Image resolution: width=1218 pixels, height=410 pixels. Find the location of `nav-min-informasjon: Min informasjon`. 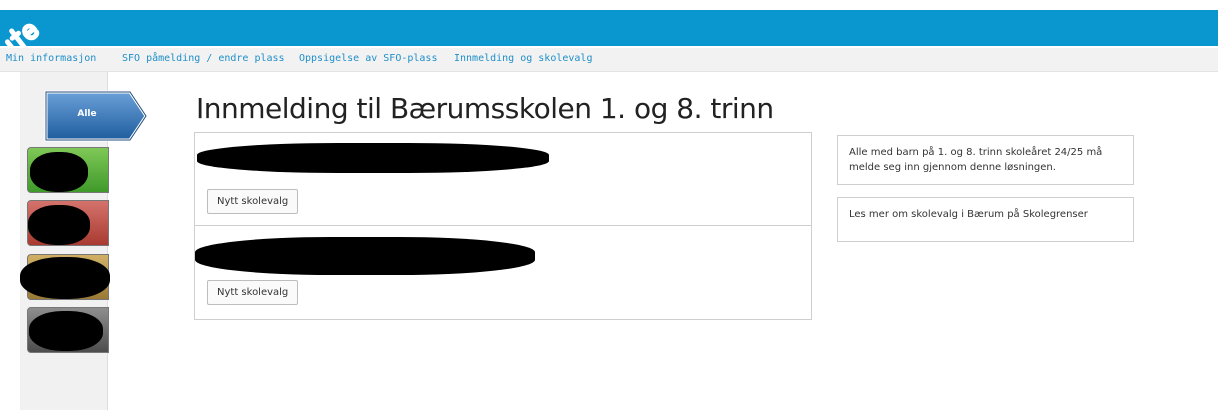

nav-min-informasjon: Min informasjon is located at coordinates (51, 58).